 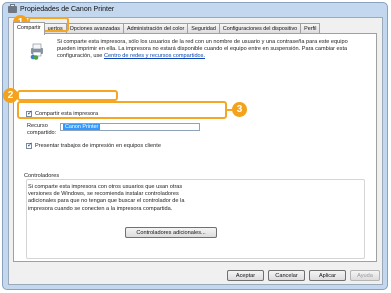 What do you see at coordinates (29, 28) in the screenshot?
I see `tab-compartir: Compartir` at bounding box center [29, 28].